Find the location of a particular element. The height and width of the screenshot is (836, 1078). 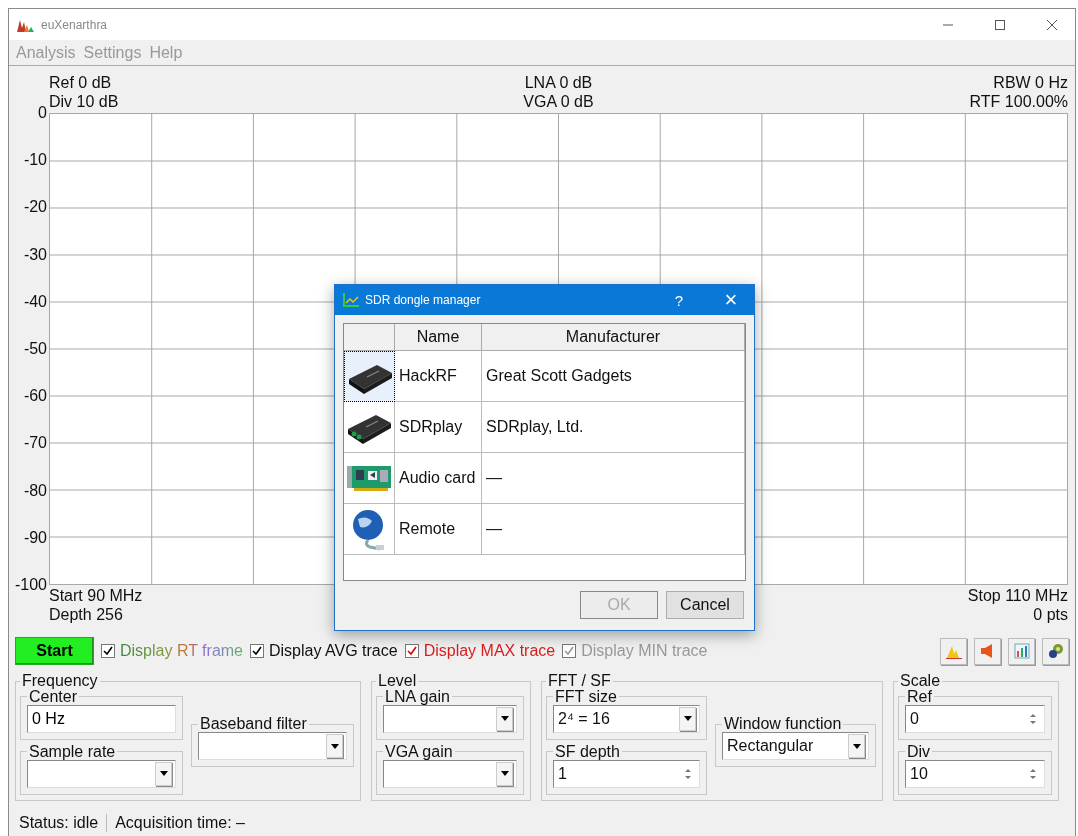

plot-label: VGA 0 dB is located at coordinates (558, 101).